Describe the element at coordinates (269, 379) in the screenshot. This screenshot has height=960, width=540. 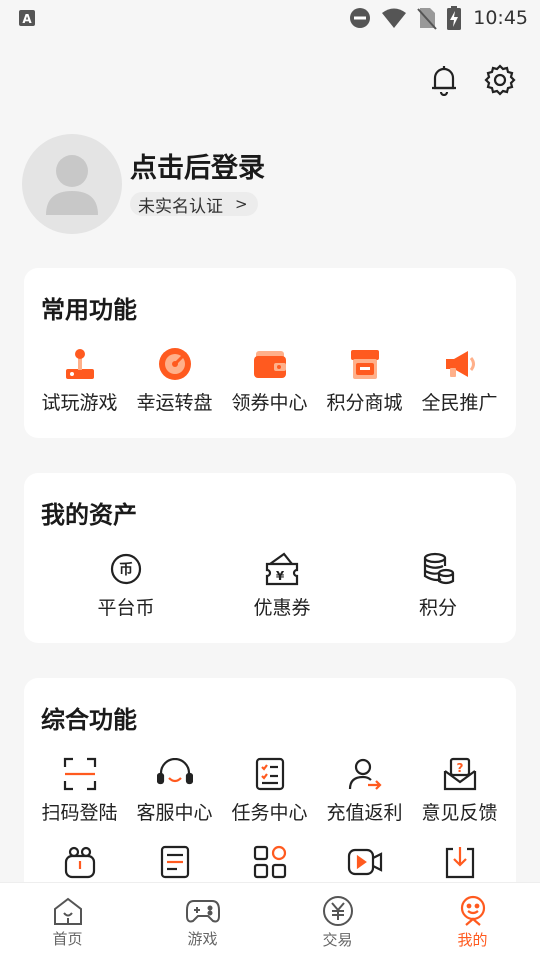
I see `coupon-center-item: 领券中心` at that location.